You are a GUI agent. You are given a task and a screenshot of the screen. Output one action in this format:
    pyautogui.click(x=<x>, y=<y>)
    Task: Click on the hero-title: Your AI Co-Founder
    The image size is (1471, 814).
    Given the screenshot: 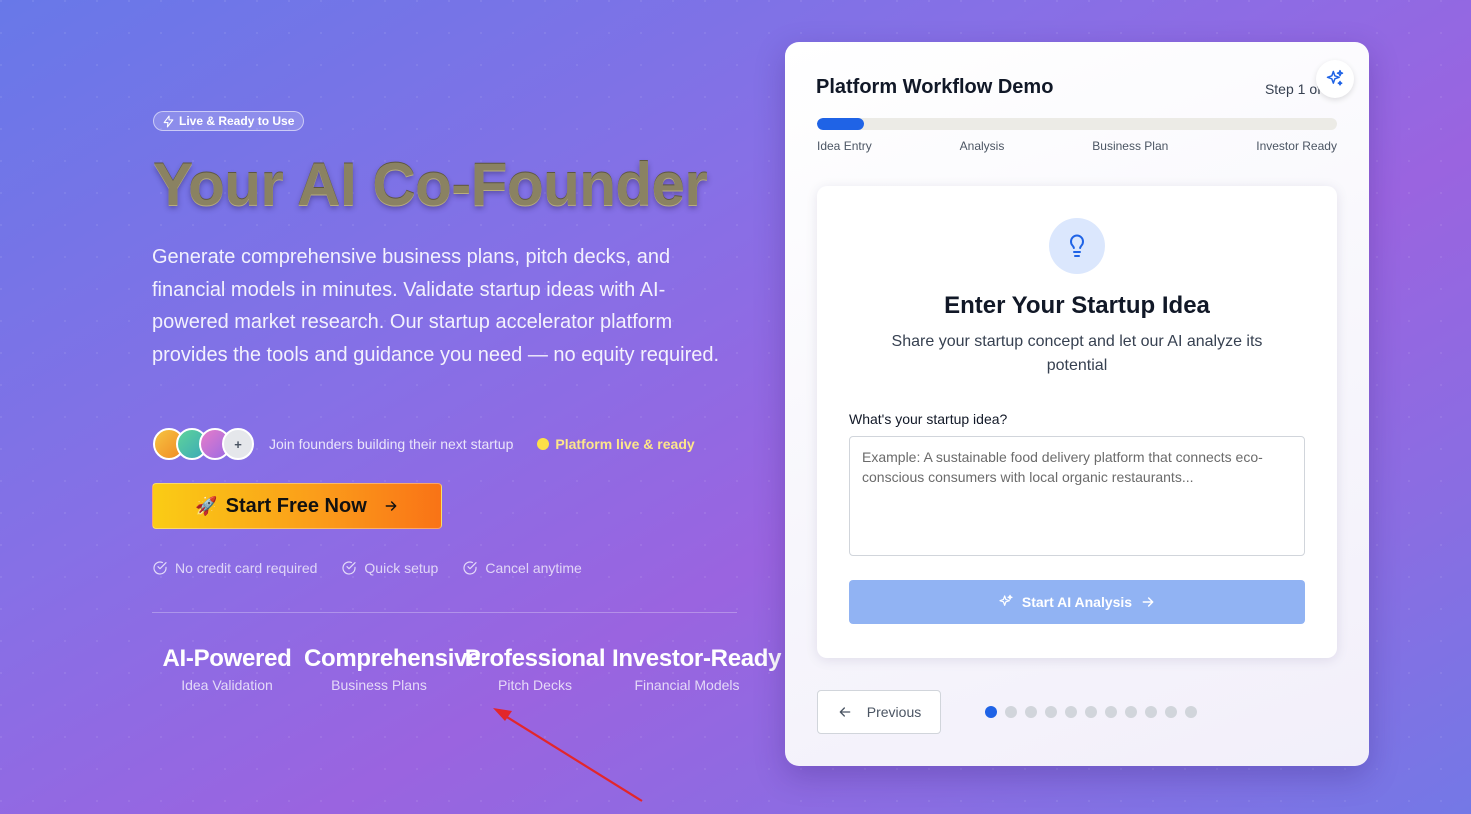 What is the action you would take?
    pyautogui.click(x=430, y=184)
    